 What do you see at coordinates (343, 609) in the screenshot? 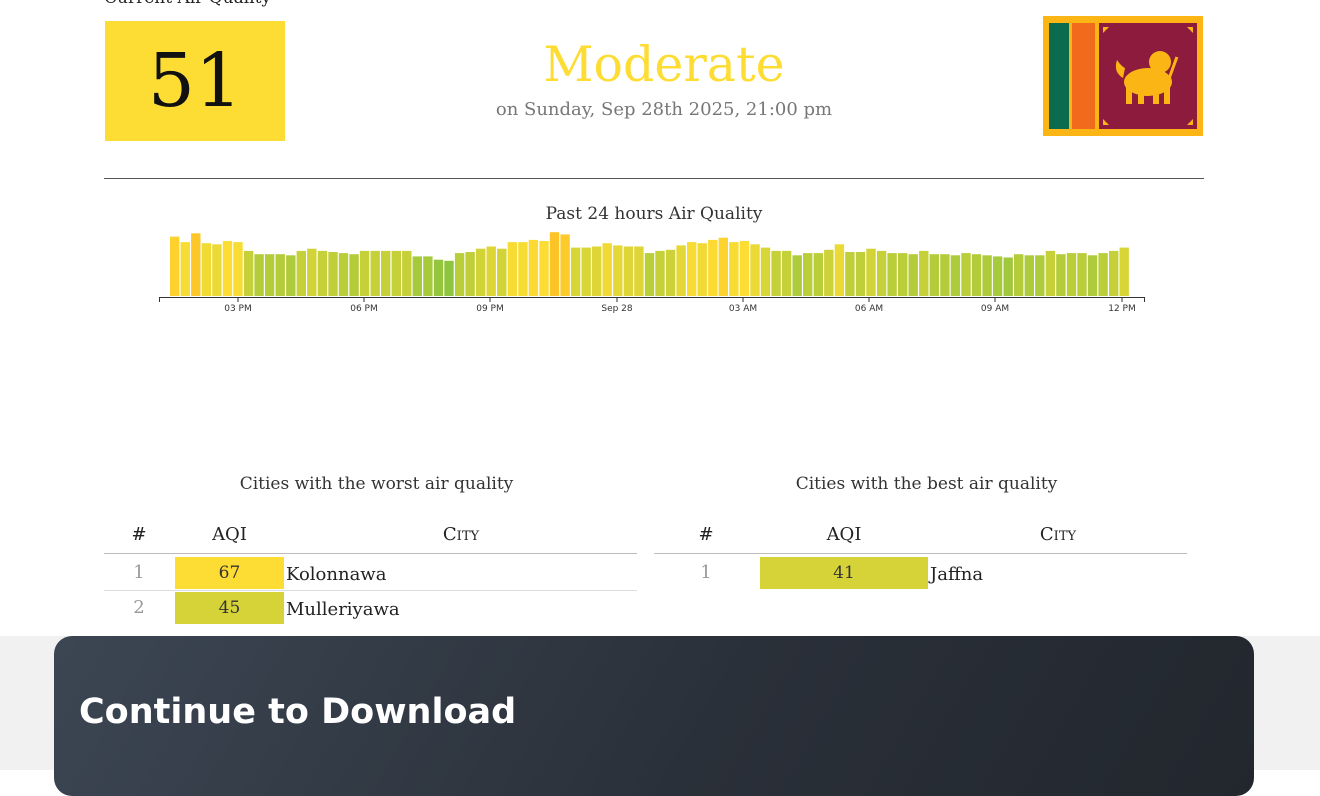
I see `worst-row-2-city: Mulleriyawa` at bounding box center [343, 609].